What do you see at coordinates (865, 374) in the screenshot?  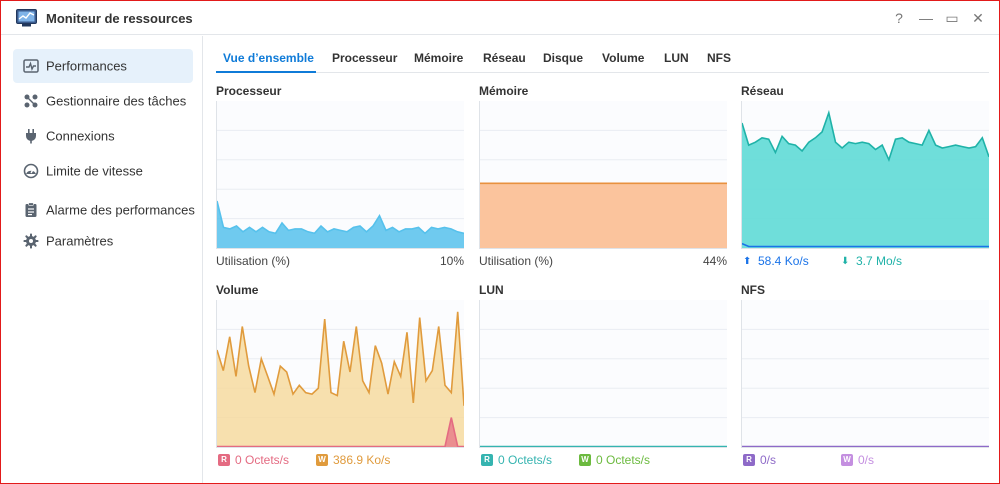 I see `nfs-chart` at bounding box center [865, 374].